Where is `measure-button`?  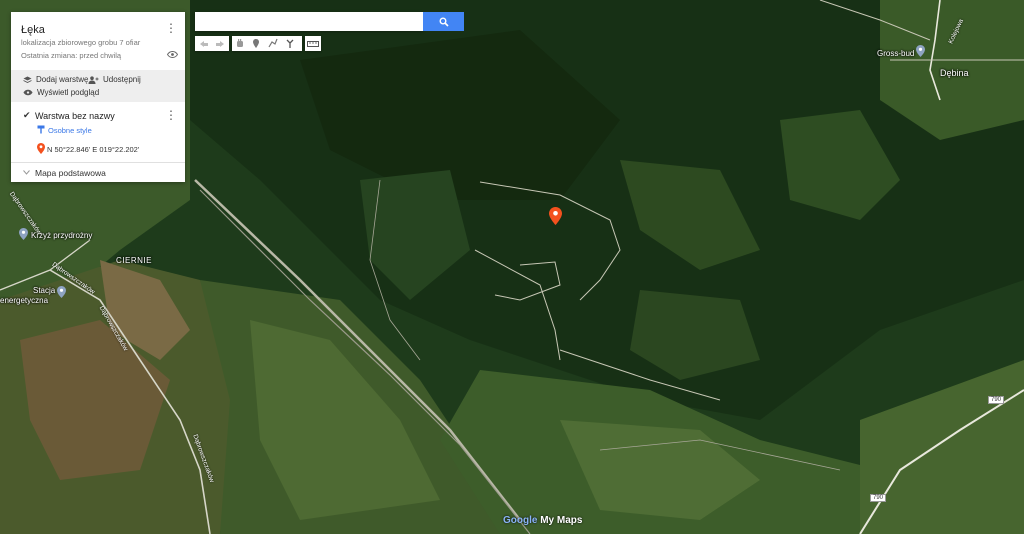 measure-button is located at coordinates (313, 43).